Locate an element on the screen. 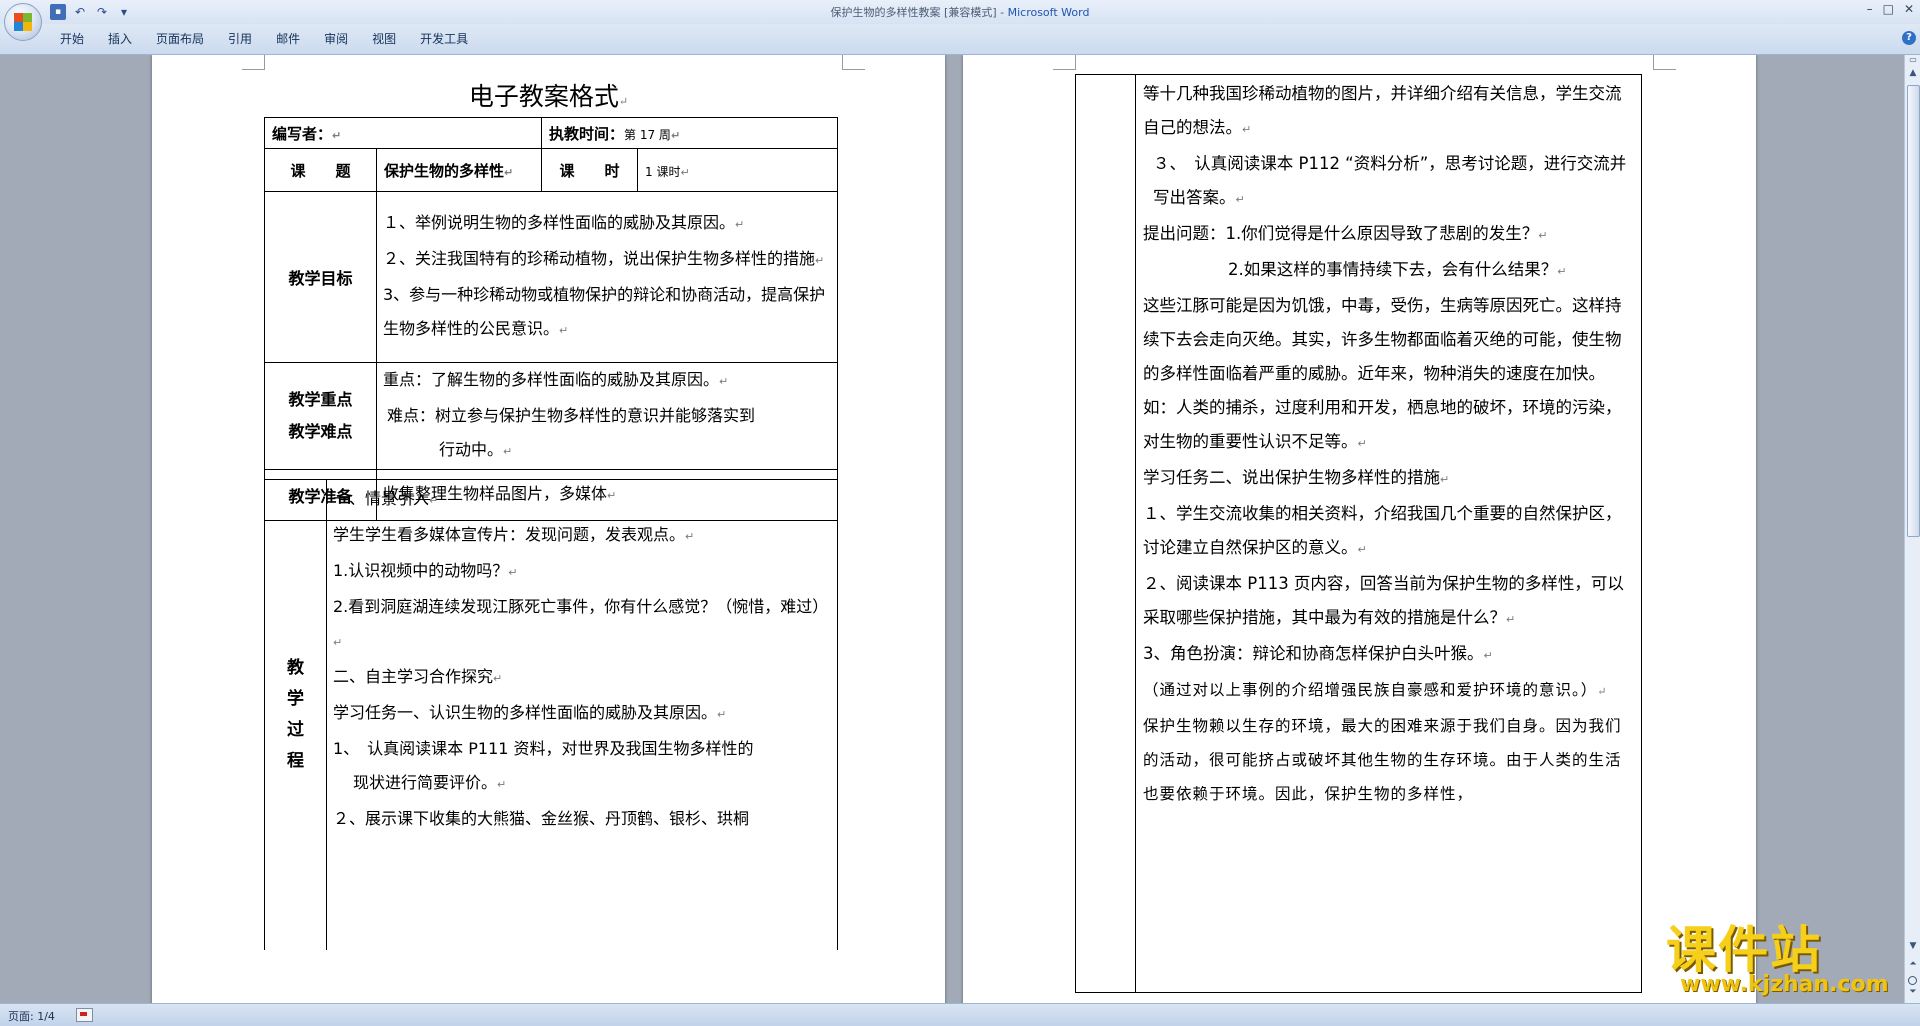  process-line: 现状进行简要评价。↵ is located at coordinates (430, 782).